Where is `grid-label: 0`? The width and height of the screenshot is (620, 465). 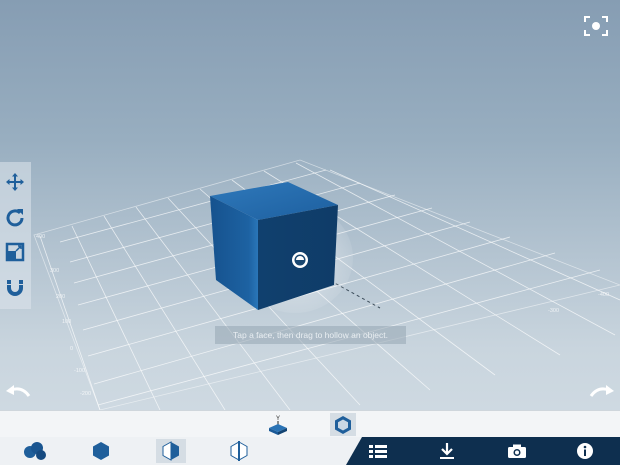
grid-label: 0 is located at coordinates (71, 349).